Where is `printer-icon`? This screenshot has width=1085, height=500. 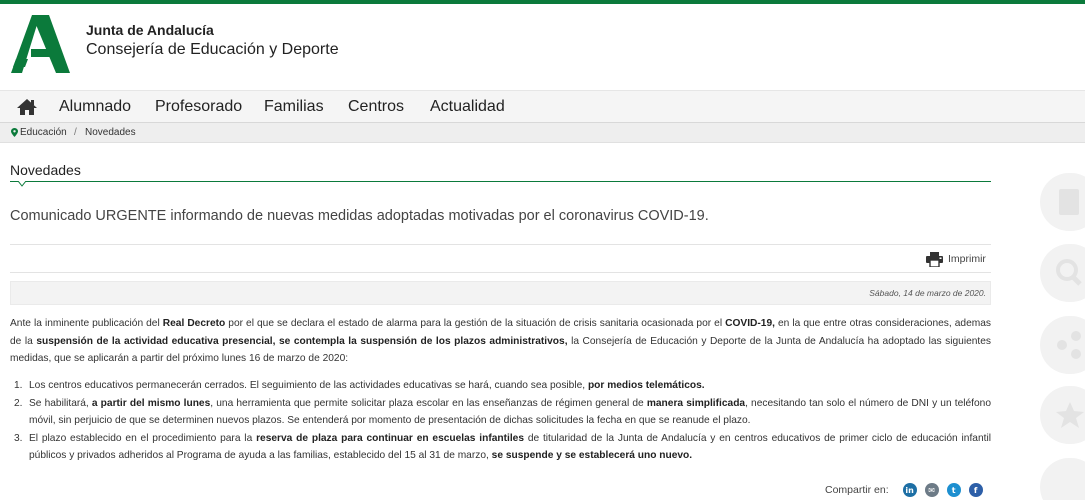
printer-icon is located at coordinates (934, 259).